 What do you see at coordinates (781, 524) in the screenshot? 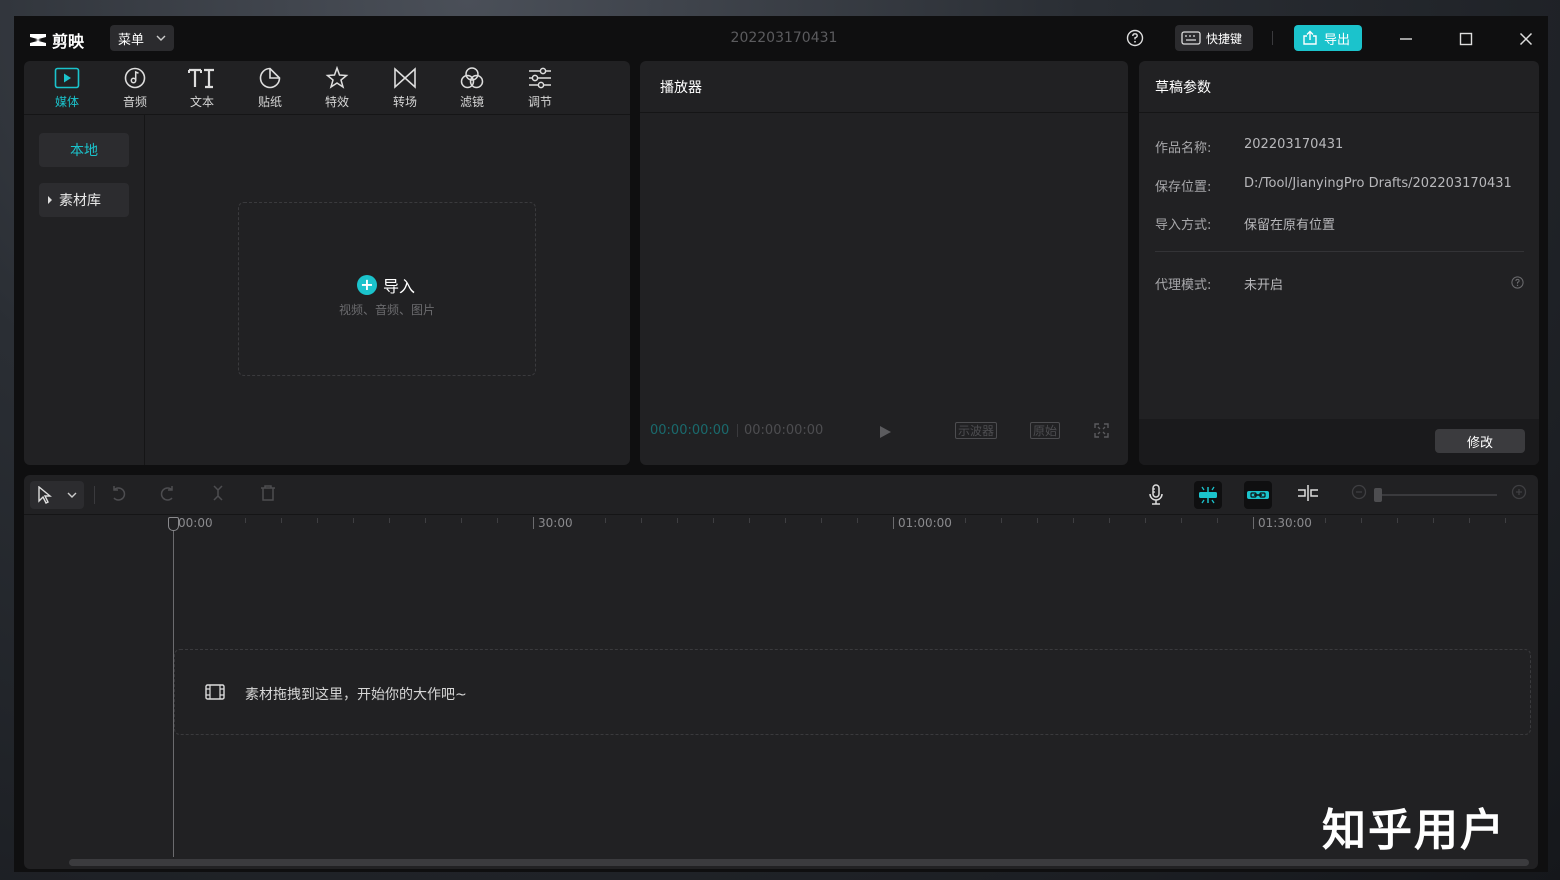
I see `time-ruler: 00:00 30:00 01:00:00 01:30:00` at bounding box center [781, 524].